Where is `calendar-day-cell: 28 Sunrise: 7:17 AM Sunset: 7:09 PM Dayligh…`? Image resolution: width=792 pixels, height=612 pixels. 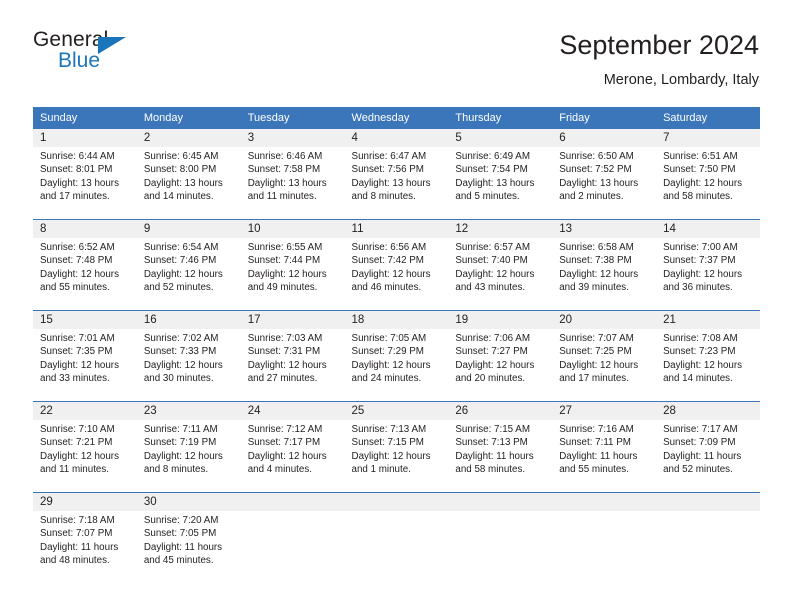 calendar-day-cell: 28 Sunrise: 7:17 AM Sunset: 7:09 PM Dayligh… is located at coordinates (708, 447).